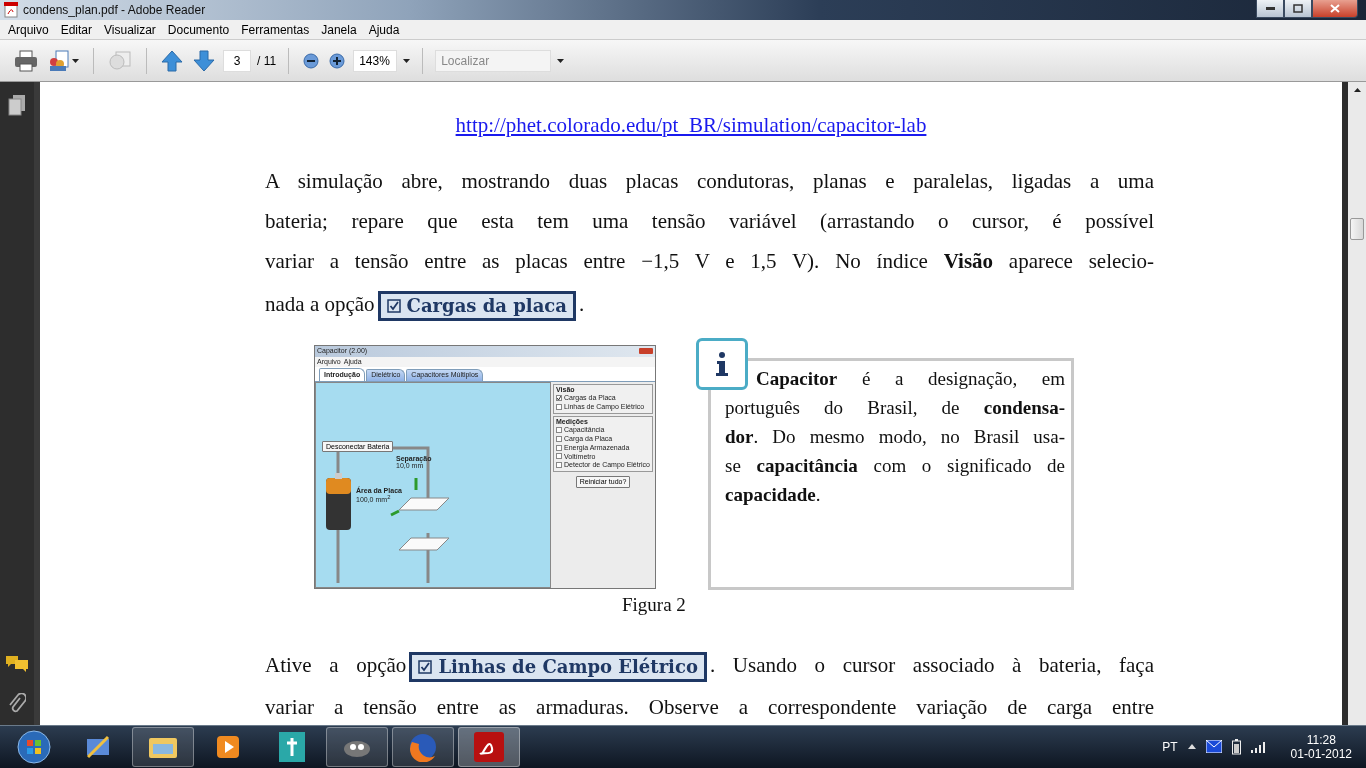 The height and width of the screenshot is (768, 1366). What do you see at coordinates (722, 363) in the screenshot?
I see `info-icon` at bounding box center [722, 363].